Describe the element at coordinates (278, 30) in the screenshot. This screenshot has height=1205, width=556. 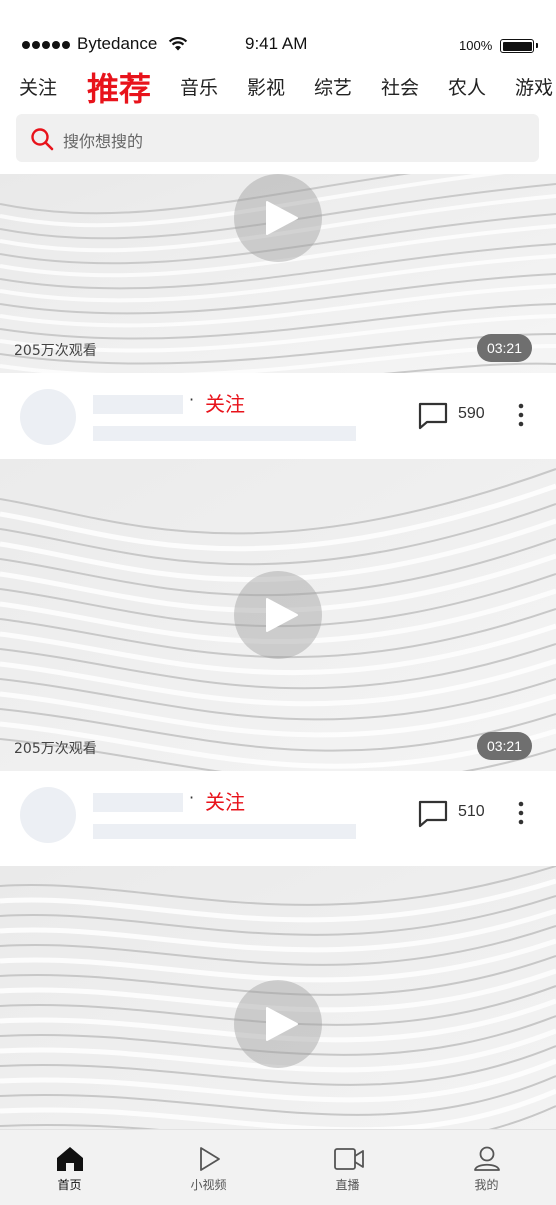
I see `status-bar: Bytedance 9:41 AM 100%` at that location.